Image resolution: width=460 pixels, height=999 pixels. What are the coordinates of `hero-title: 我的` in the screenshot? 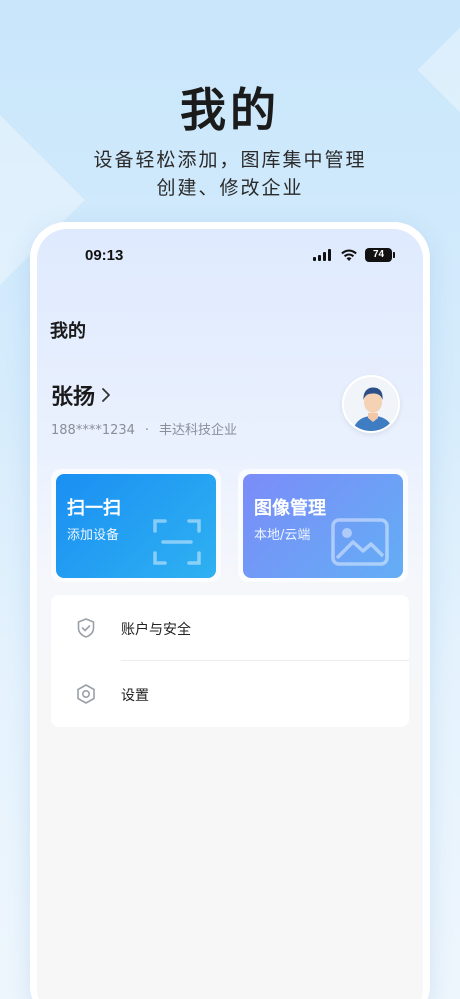 It's located at (230, 110).